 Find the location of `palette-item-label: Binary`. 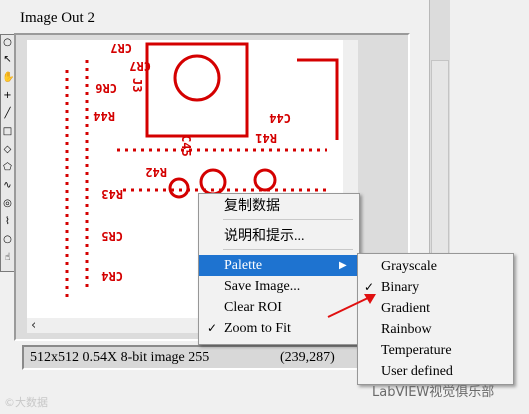

palette-item-label: Binary is located at coordinates (400, 287).